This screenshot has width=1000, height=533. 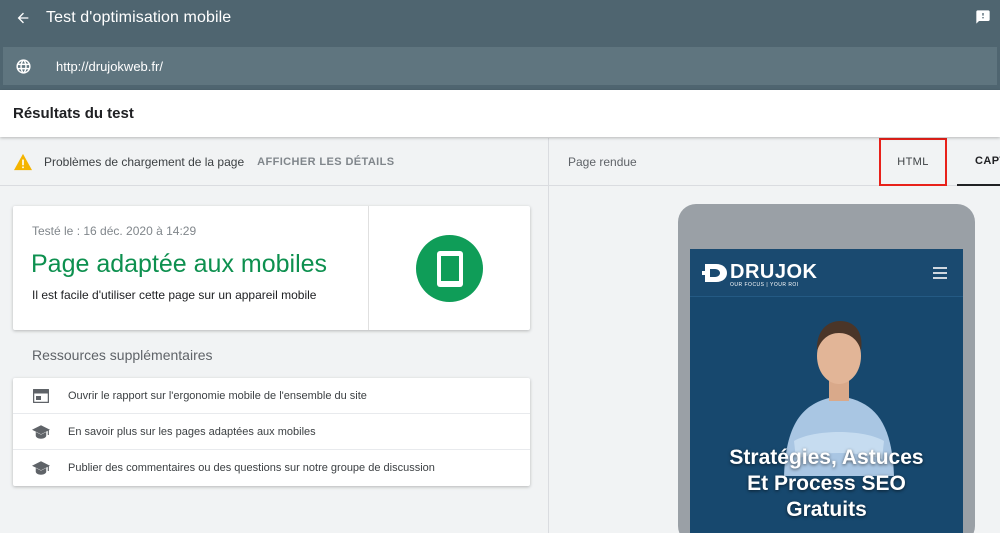 What do you see at coordinates (714, 273) in the screenshot?
I see `drujok-logo-icon` at bounding box center [714, 273].